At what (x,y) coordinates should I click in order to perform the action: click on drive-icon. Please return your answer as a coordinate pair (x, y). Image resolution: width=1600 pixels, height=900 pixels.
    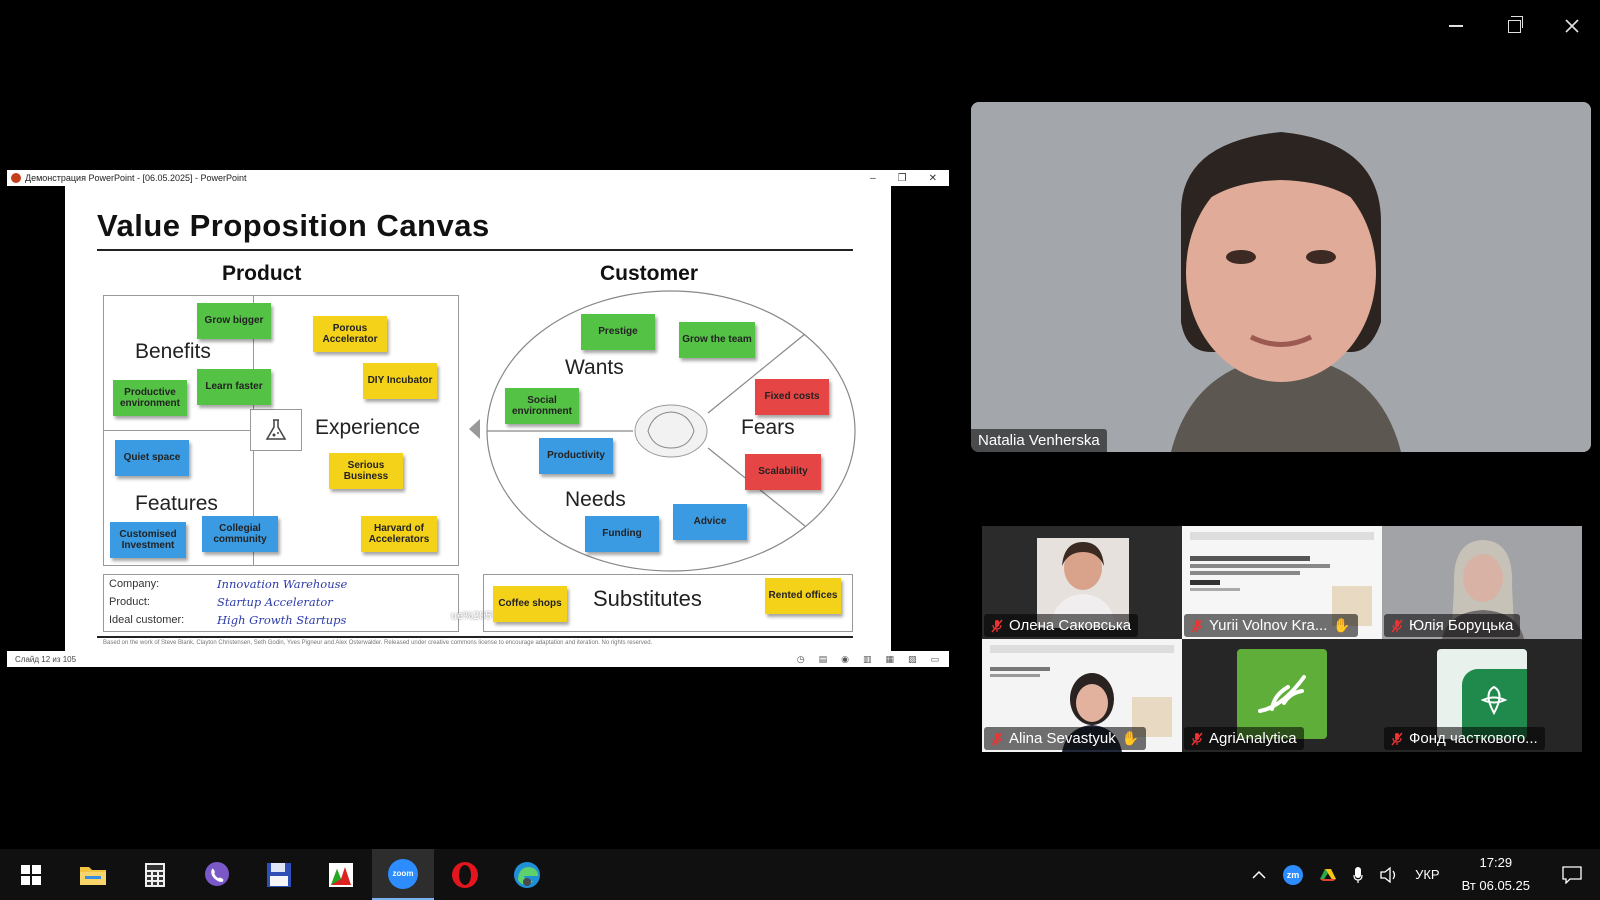
    Looking at the image, I should click on (1328, 874).